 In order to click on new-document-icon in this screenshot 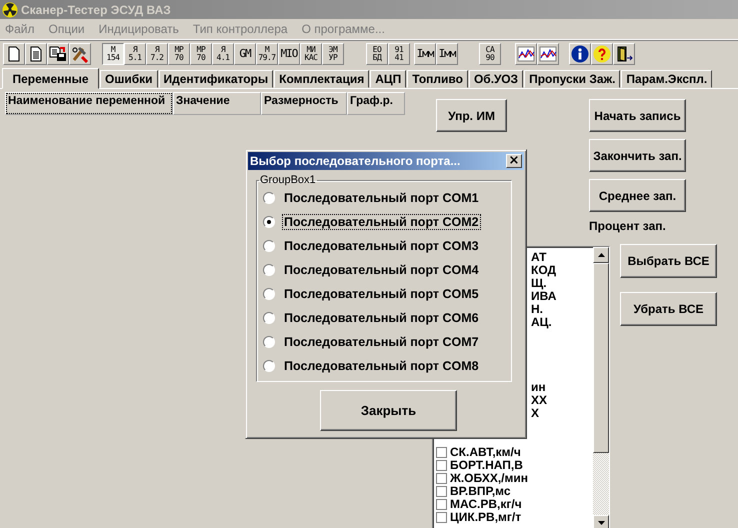, I will do `click(14, 54)`.